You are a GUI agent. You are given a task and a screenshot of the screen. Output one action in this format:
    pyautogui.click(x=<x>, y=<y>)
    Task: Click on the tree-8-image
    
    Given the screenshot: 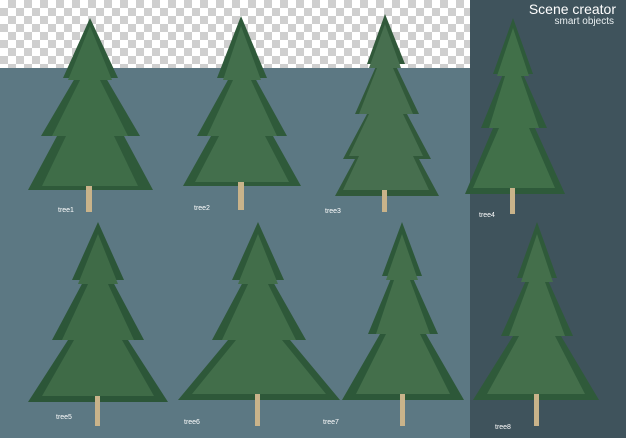 What is the action you would take?
    pyautogui.click(x=536, y=325)
    